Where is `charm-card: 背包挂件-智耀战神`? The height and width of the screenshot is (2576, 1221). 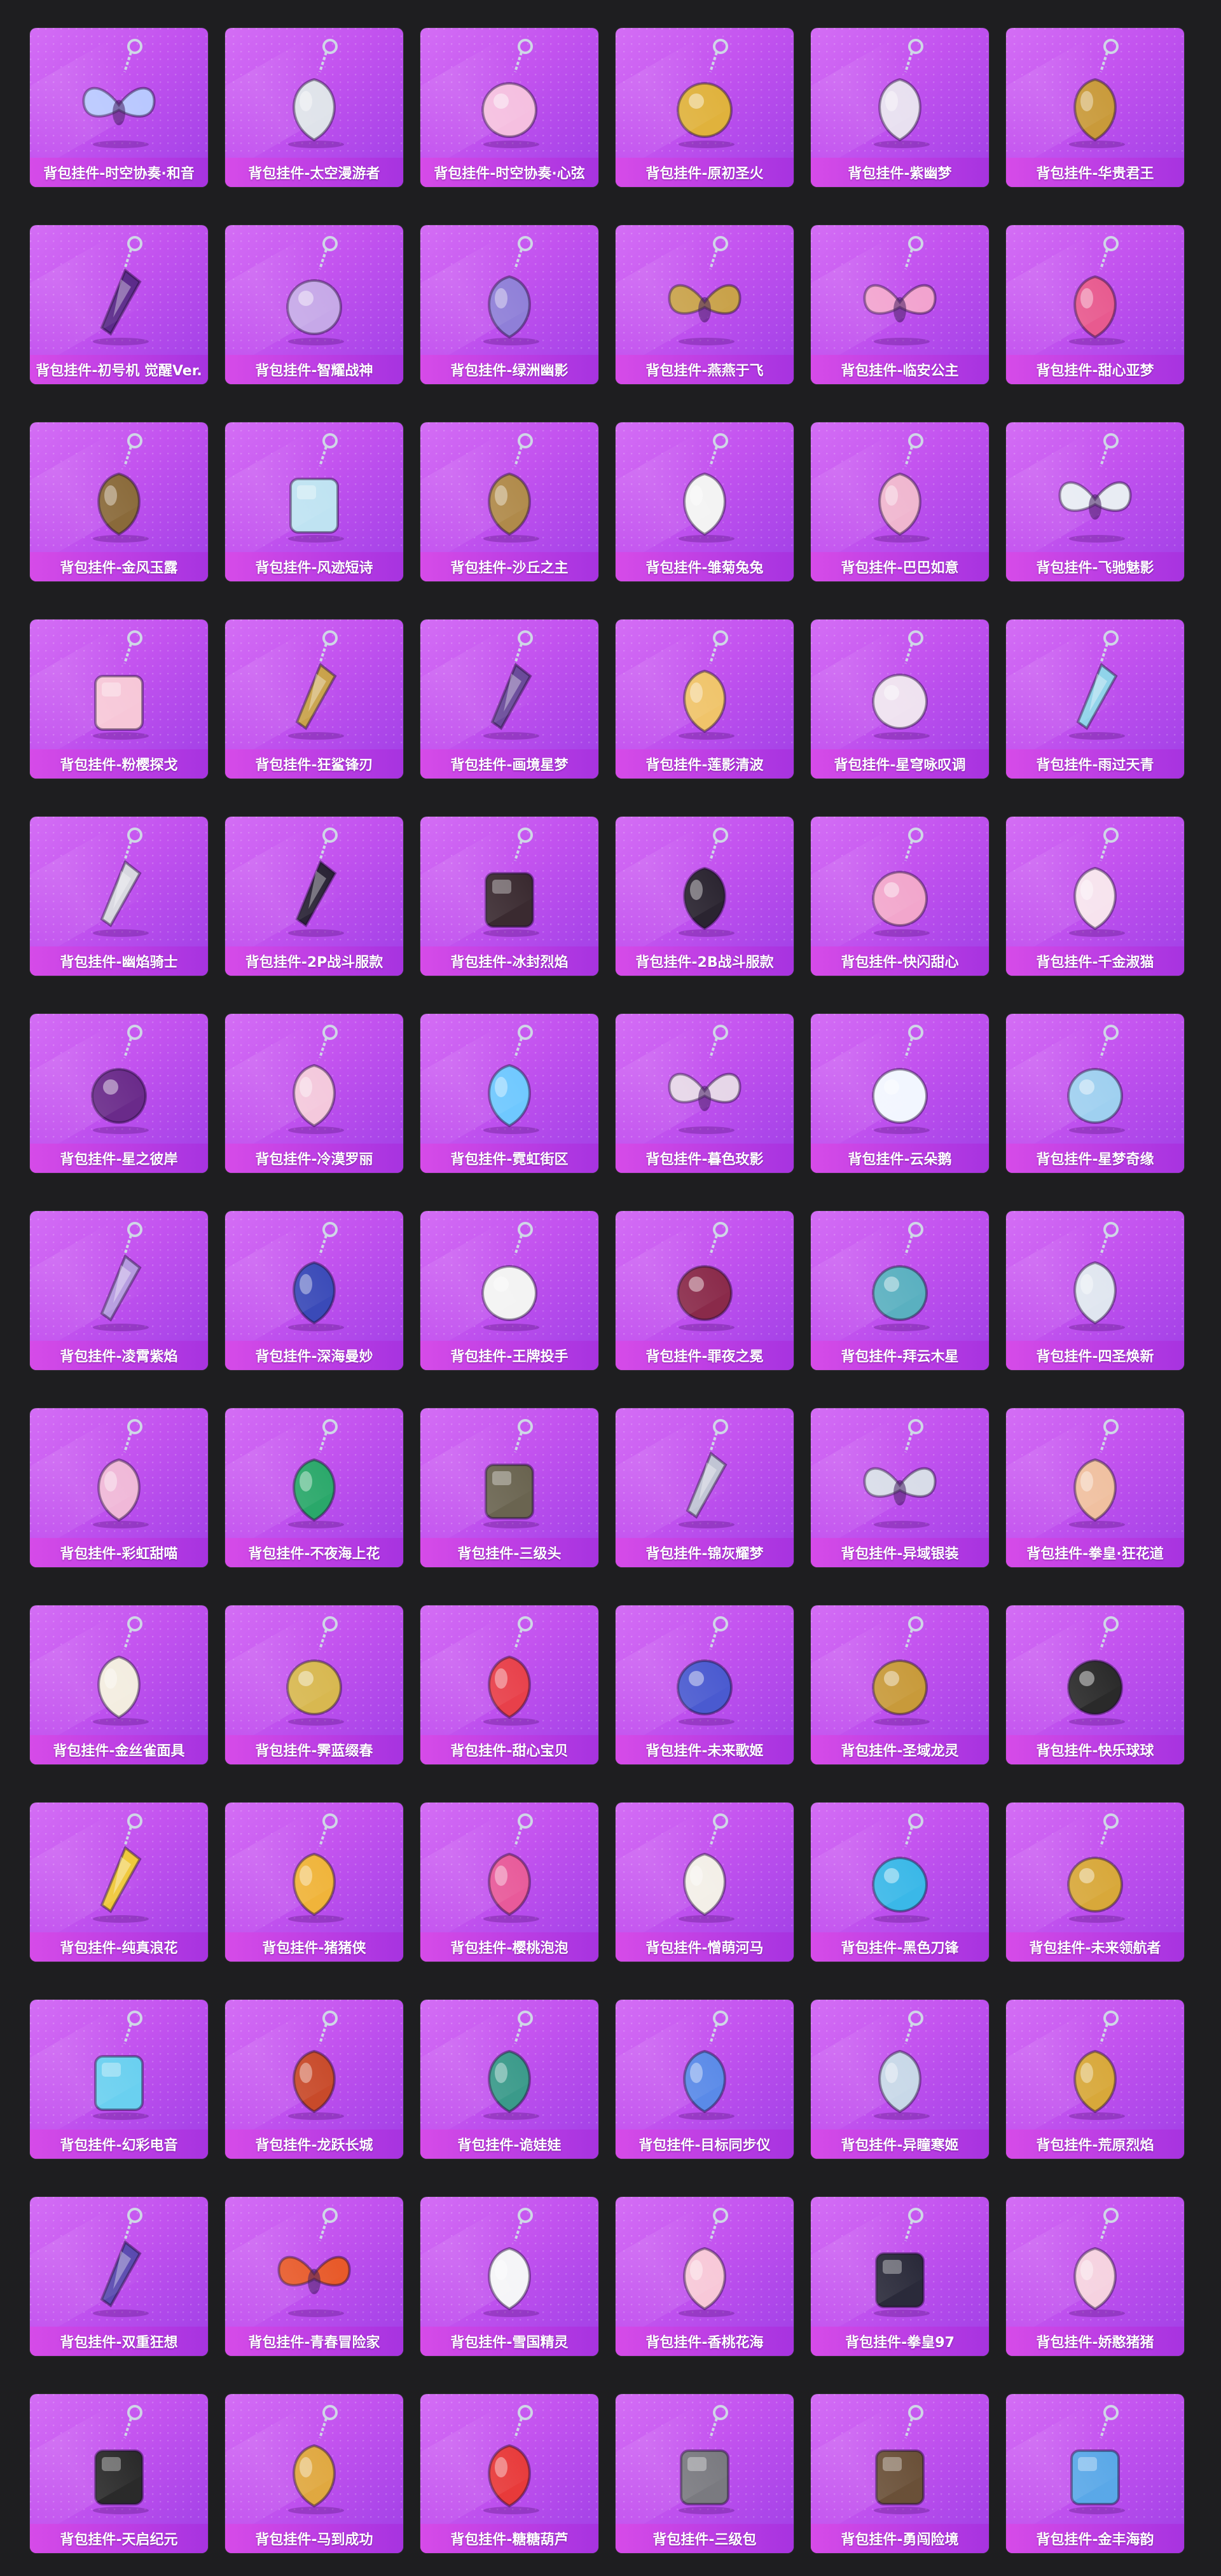
charm-card: 背包挂件-智耀战神 is located at coordinates (314, 304).